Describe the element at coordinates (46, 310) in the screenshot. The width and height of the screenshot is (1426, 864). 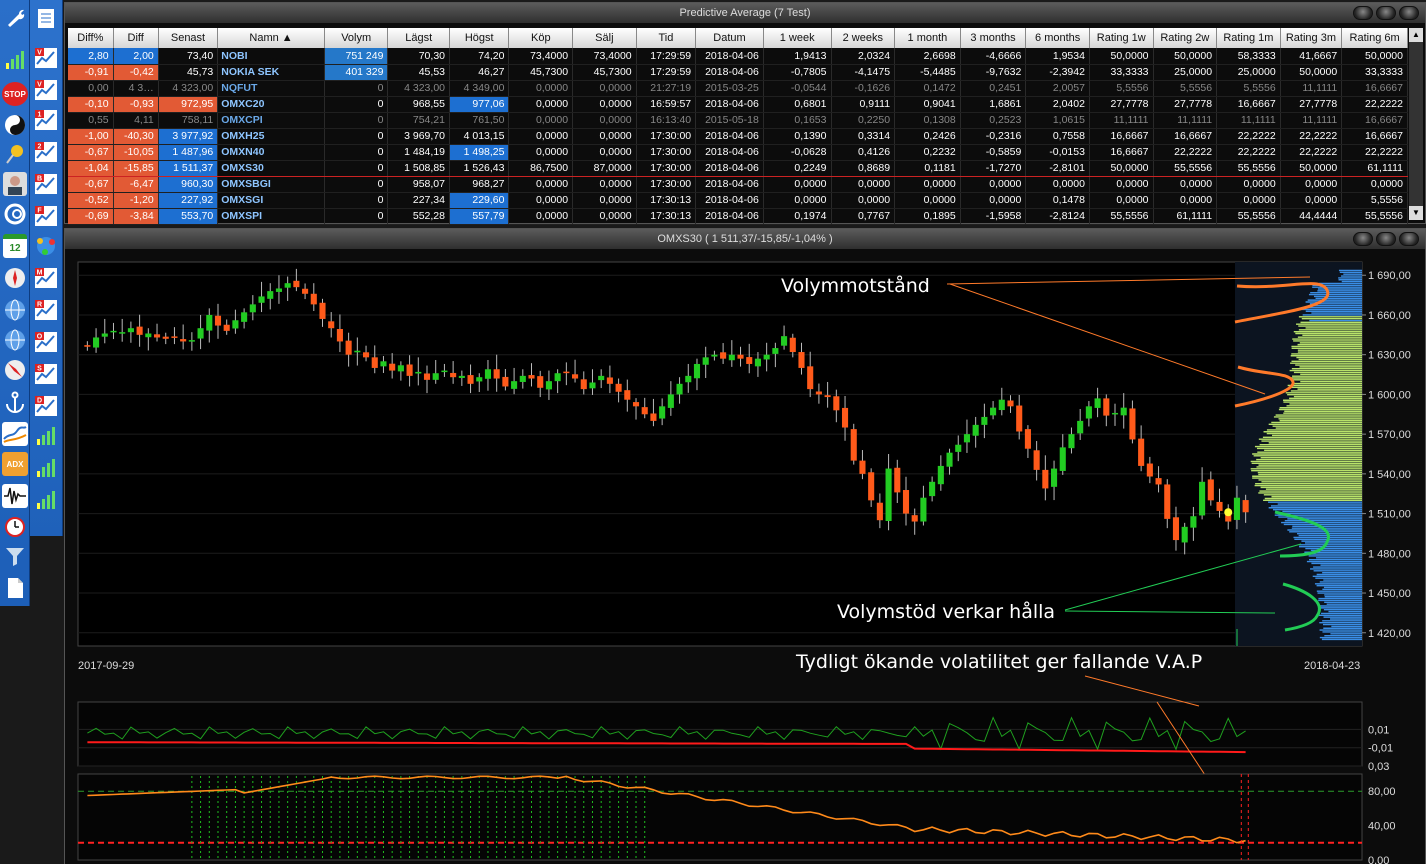
I see `indicator-r-icon: R` at that location.